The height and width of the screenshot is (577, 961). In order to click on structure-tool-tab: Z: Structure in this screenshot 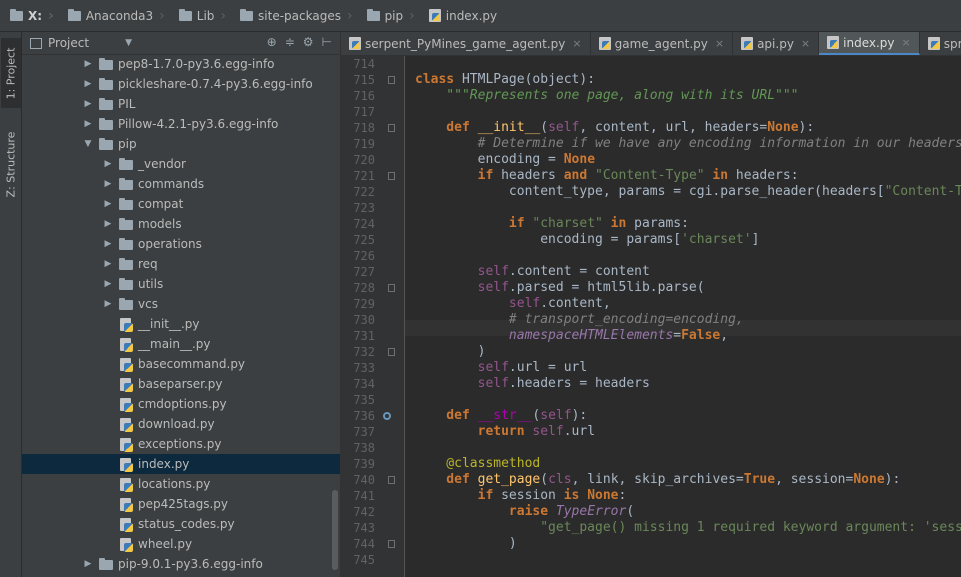, I will do `click(11, 164)`.